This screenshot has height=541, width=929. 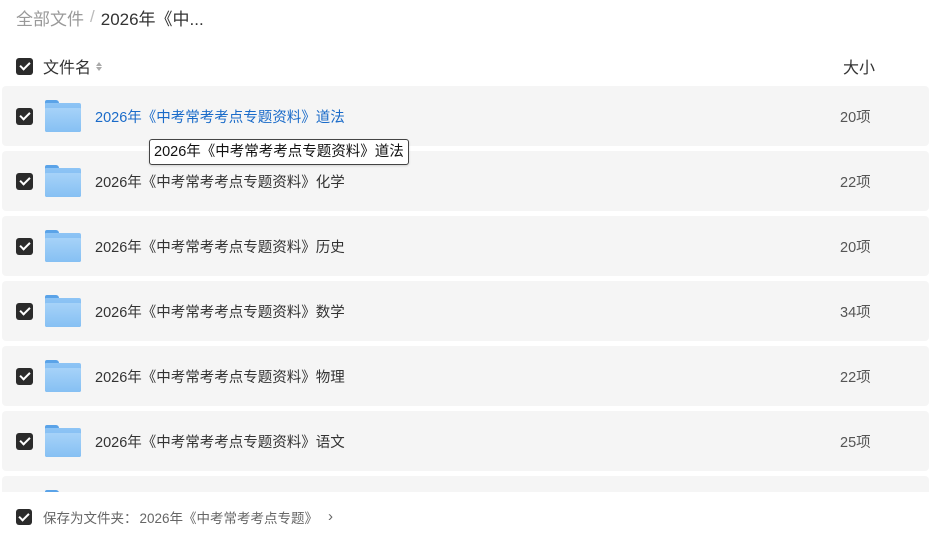 I want to click on chevron-right-icon: ›, so click(x=330, y=516).